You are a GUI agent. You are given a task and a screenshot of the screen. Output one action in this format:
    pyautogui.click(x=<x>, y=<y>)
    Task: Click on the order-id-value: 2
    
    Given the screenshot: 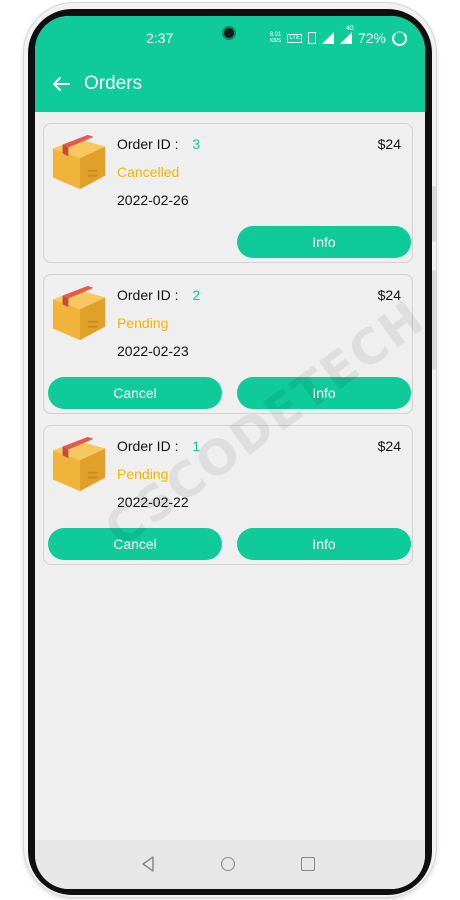 What is the action you would take?
    pyautogui.click(x=196, y=295)
    